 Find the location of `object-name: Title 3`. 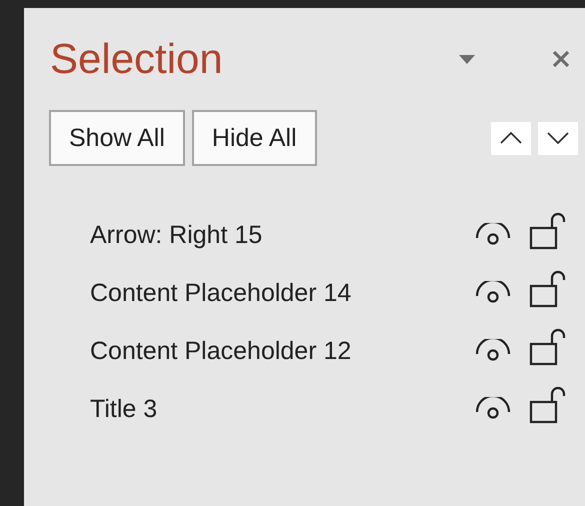

object-name: Title 3 is located at coordinates (262, 409).